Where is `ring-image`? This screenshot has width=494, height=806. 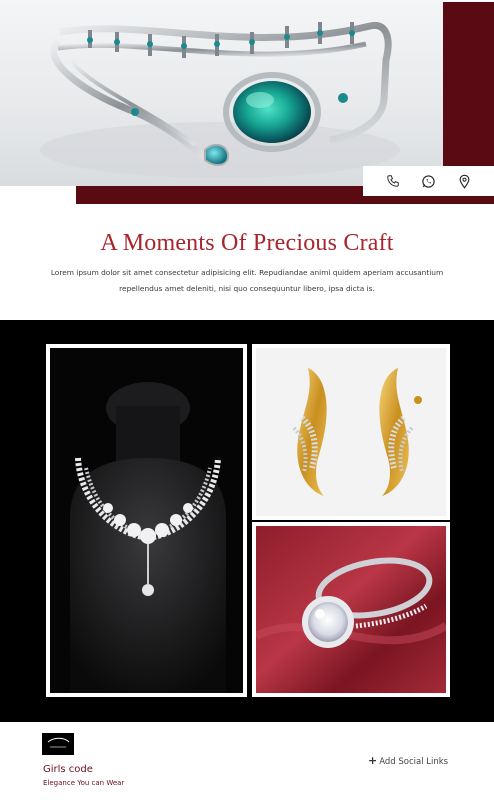
ring-image is located at coordinates (351, 609).